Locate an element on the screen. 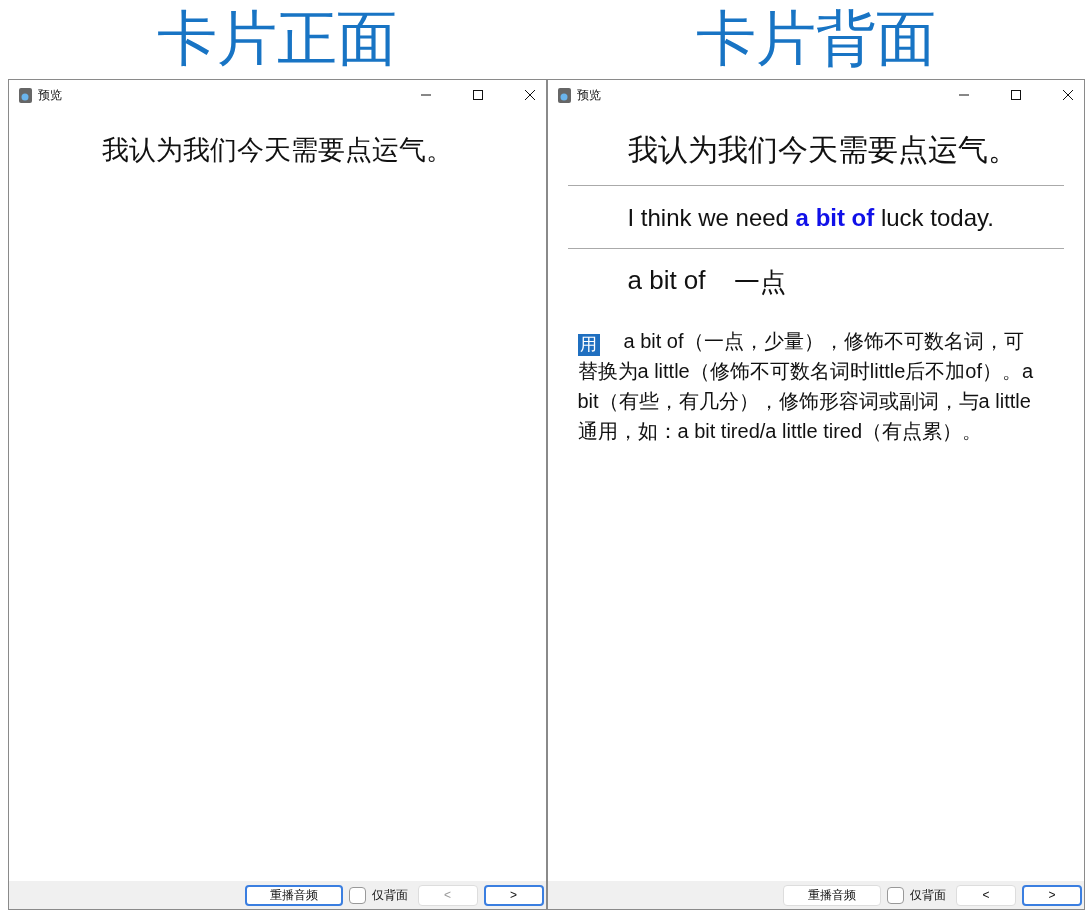  previous-button: < is located at coordinates (986, 895).